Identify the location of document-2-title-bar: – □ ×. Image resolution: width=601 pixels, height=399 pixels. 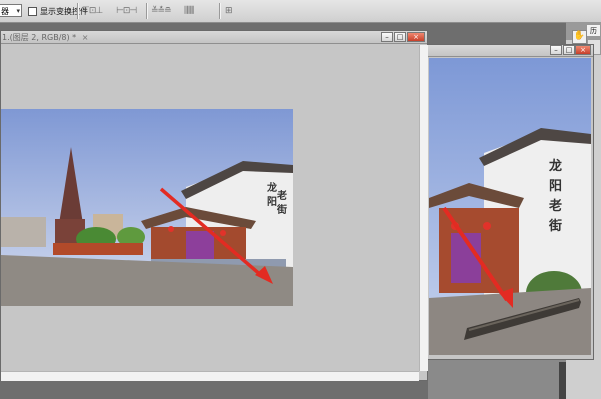
(510, 51).